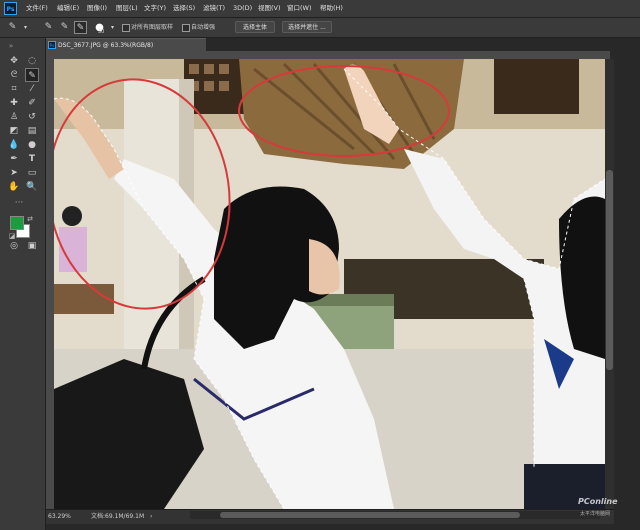 This screenshot has height=530, width=640. Describe the element at coordinates (32, 159) in the screenshot. I see `type-icon: T` at that location.